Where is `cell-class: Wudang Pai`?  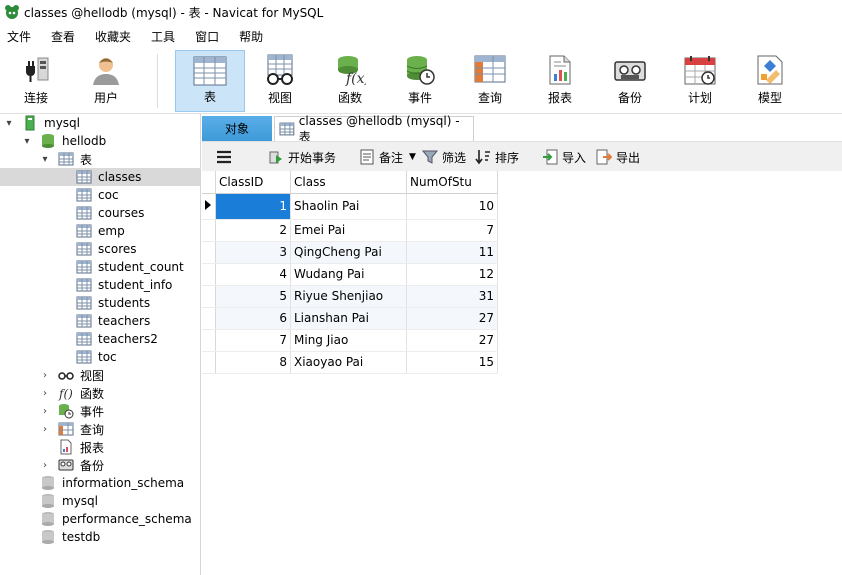
cell-class: Wudang Pai is located at coordinates (348, 274).